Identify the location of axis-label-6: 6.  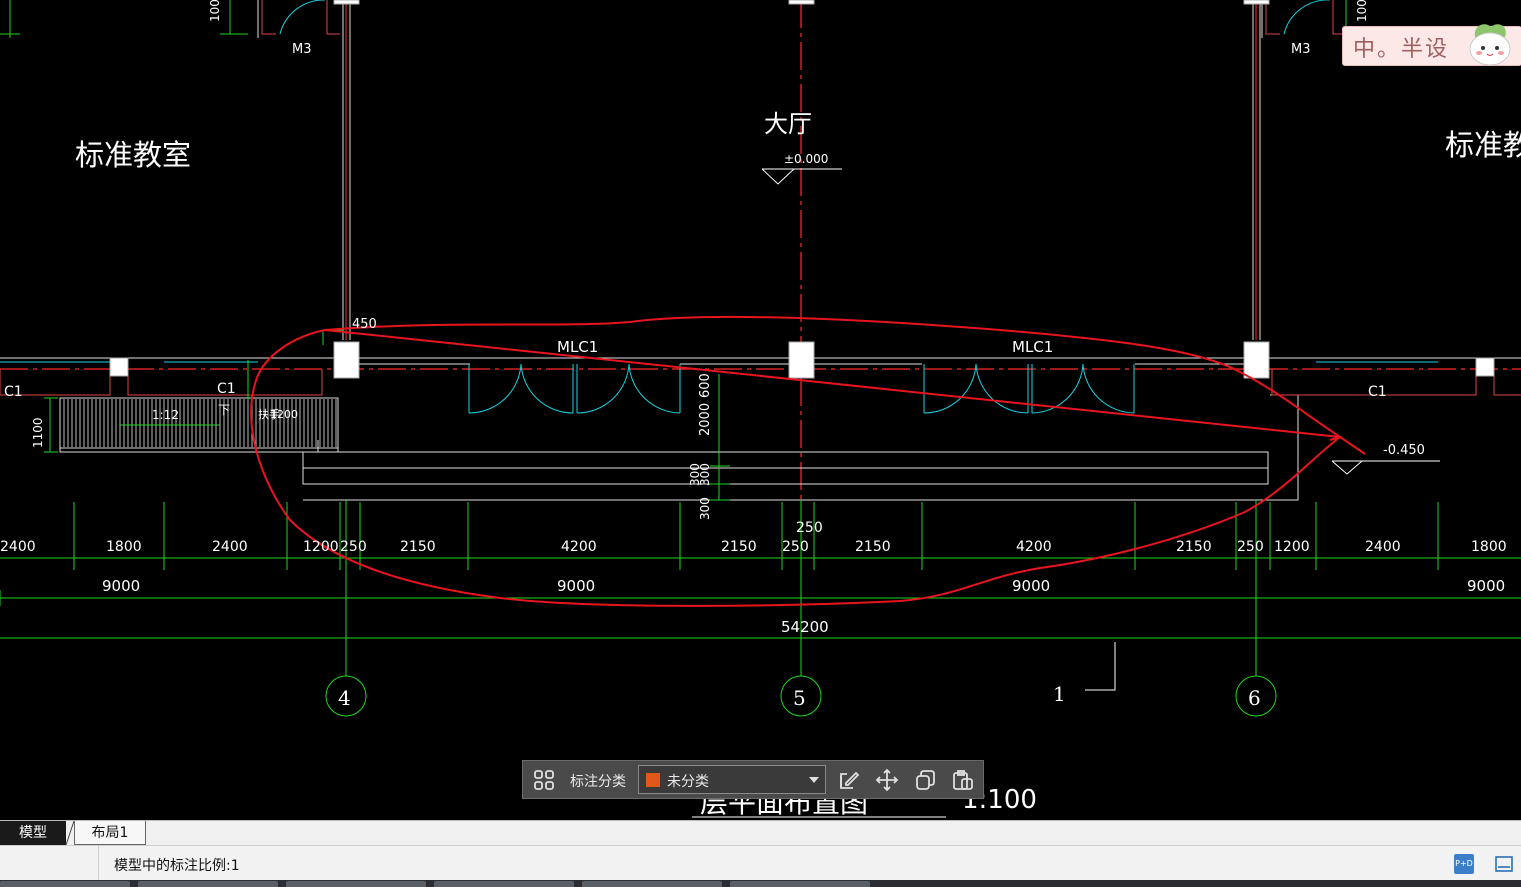
(1254, 698).